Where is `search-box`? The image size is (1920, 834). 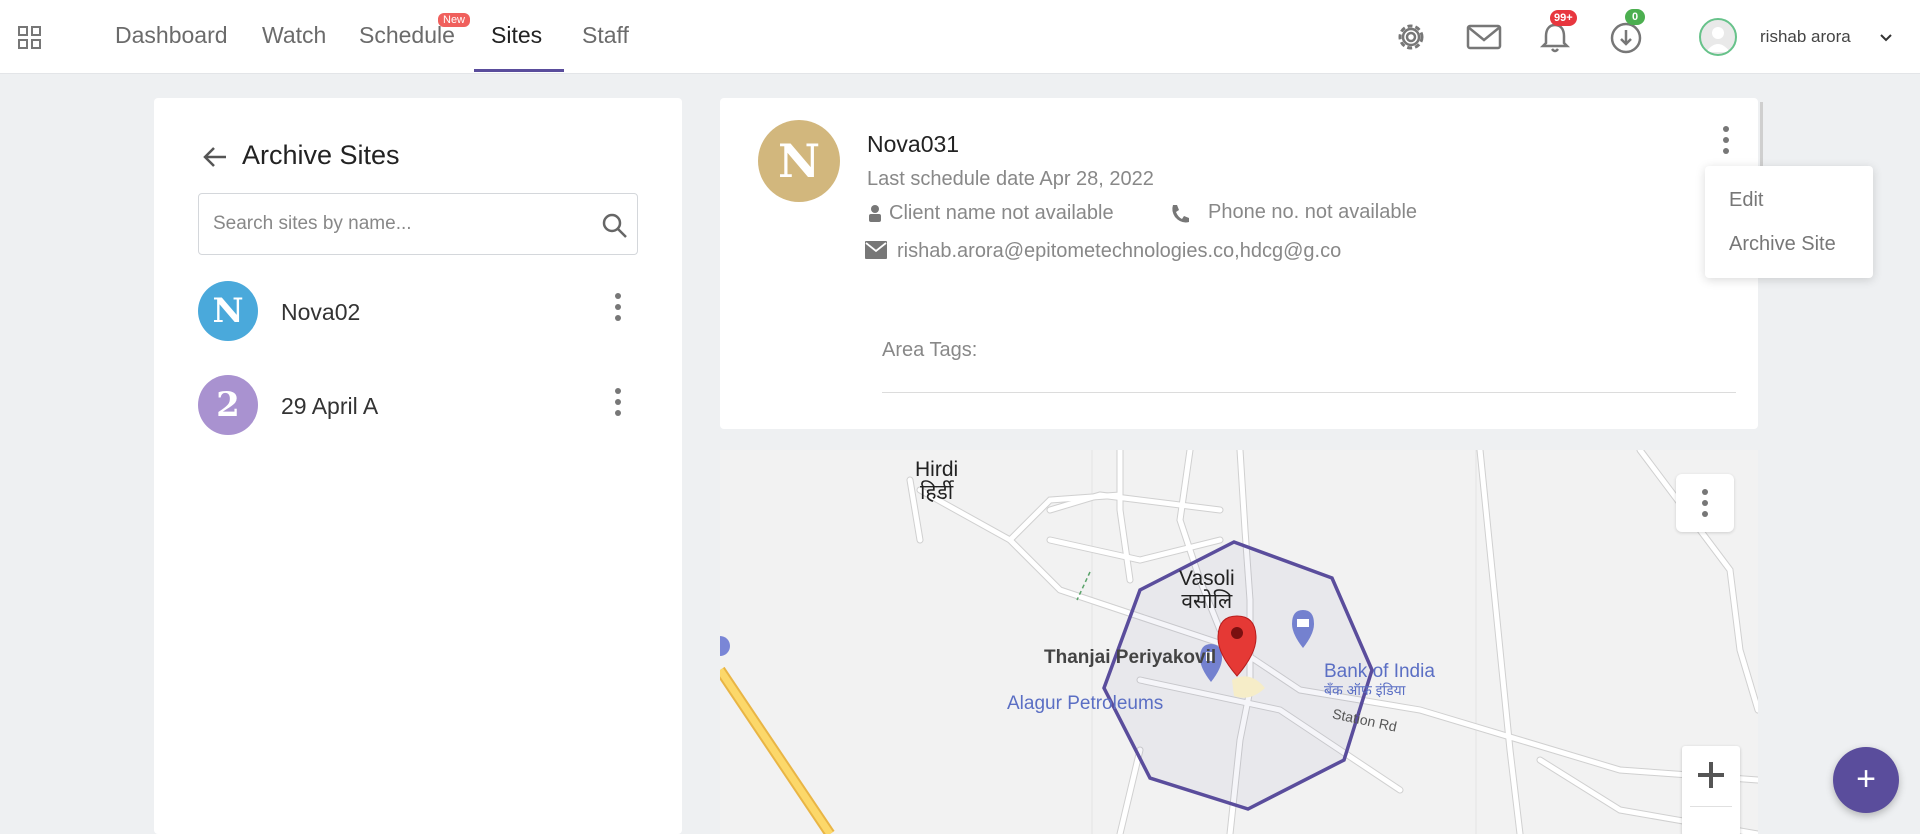 search-box is located at coordinates (418, 224).